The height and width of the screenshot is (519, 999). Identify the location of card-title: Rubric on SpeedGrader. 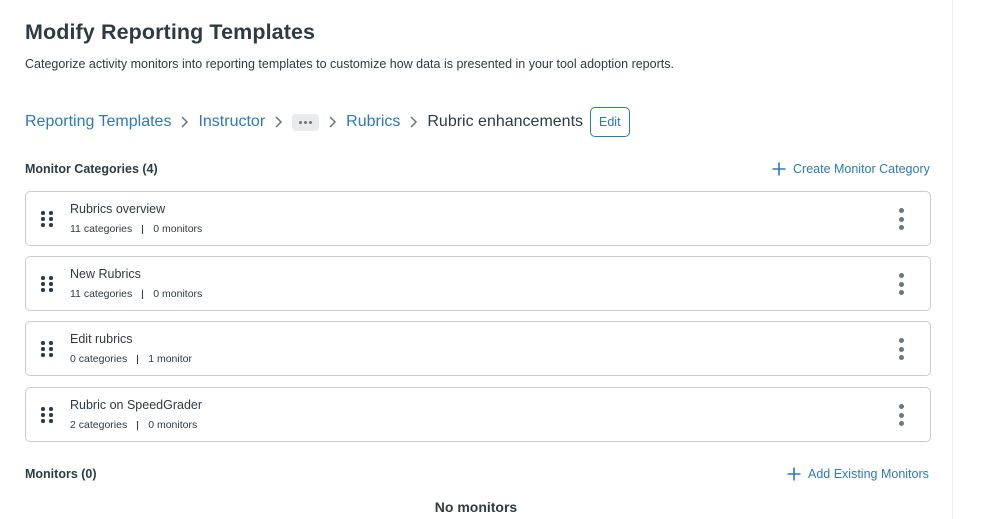
(136, 405).